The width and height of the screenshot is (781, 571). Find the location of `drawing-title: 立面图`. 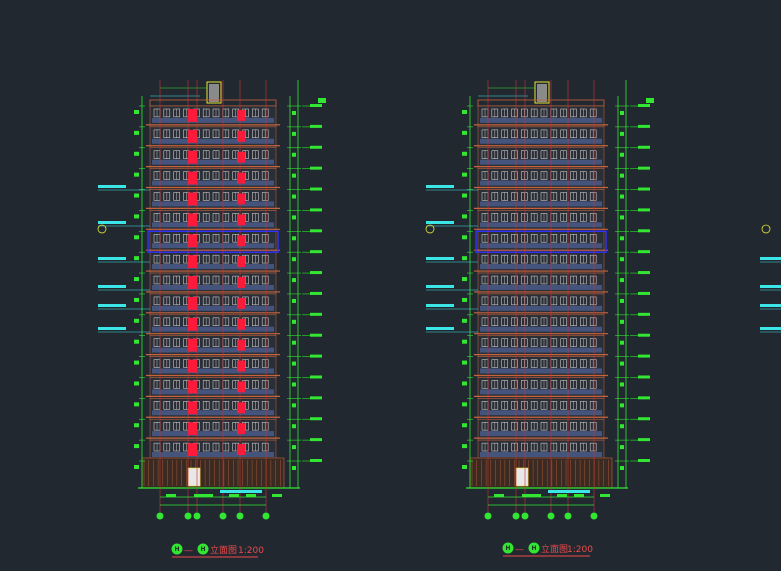

drawing-title: 立面图 is located at coordinates (554, 549).